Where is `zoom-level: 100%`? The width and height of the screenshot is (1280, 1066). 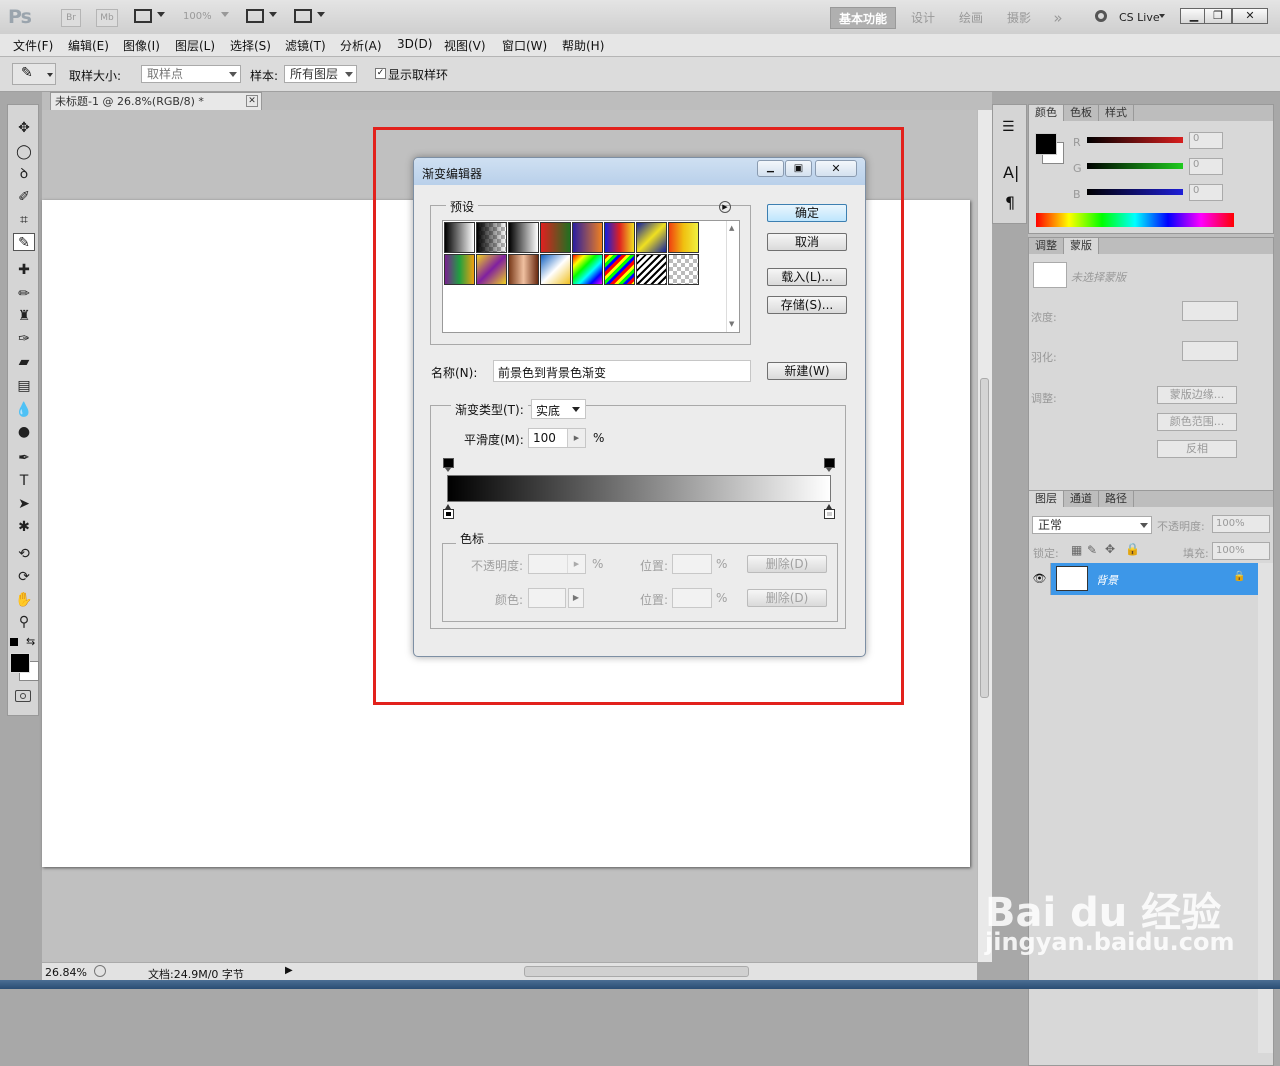
zoom-level: 100% is located at coordinates (197, 16).